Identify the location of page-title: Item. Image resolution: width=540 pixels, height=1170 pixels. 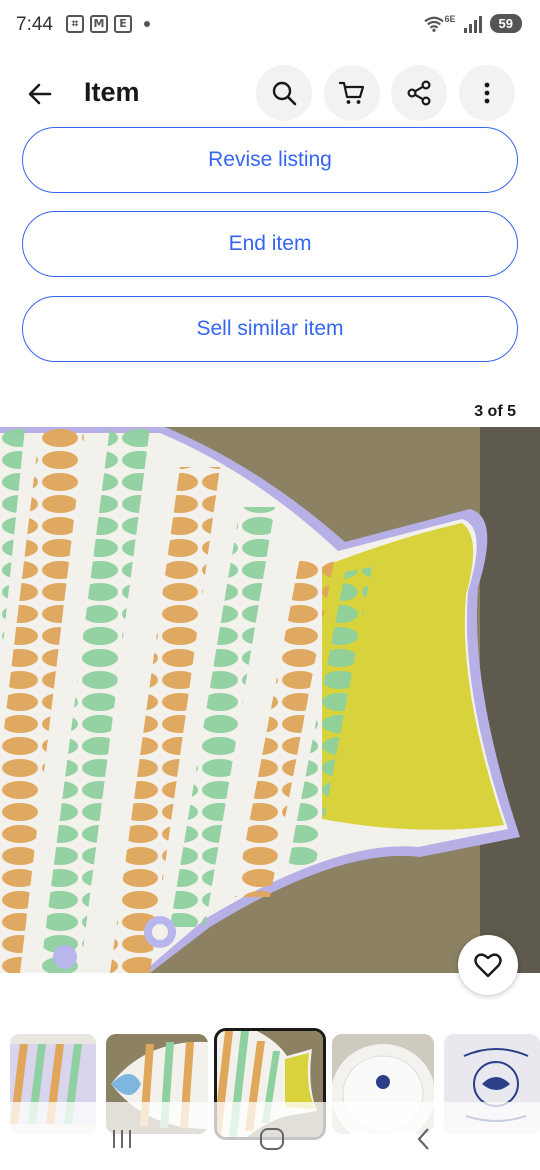
(112, 92).